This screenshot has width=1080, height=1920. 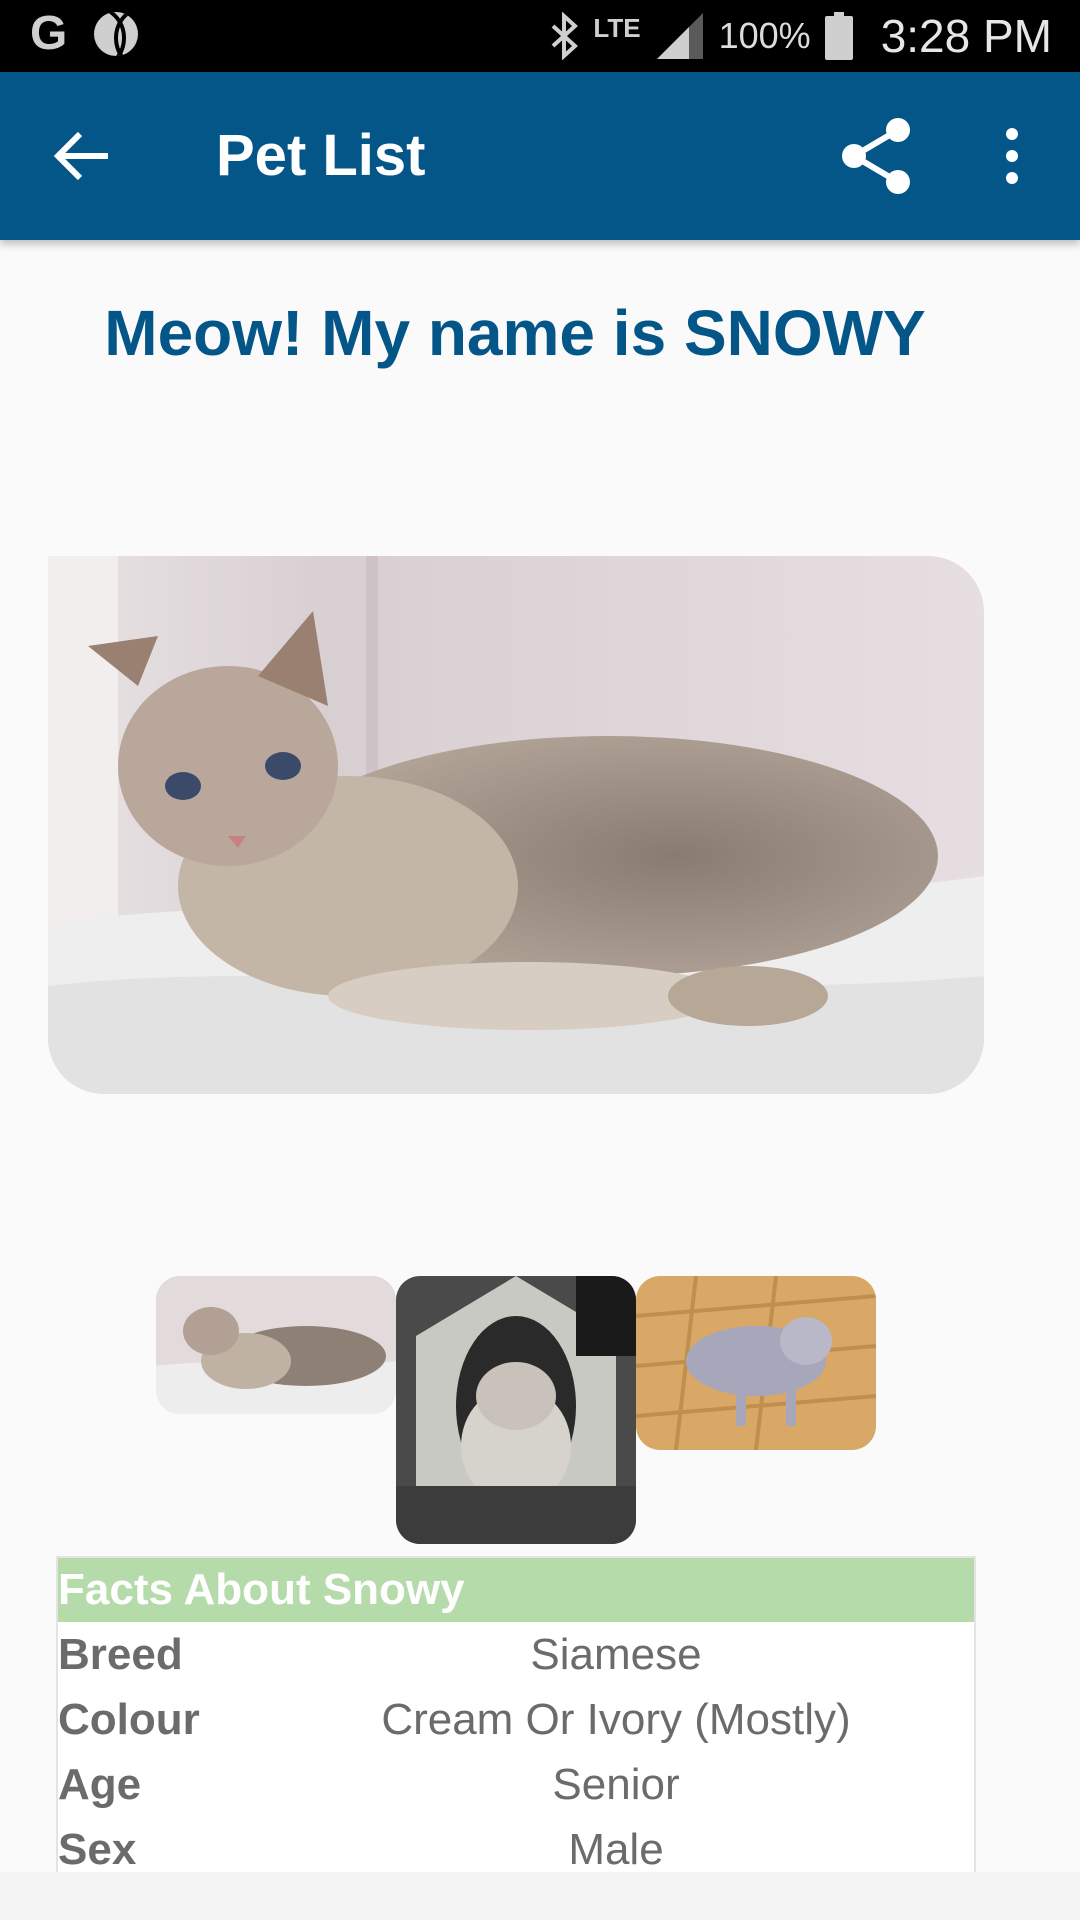 I want to click on status-right-icons: LTE 100% 3:28 PM, so click(x=800, y=36).